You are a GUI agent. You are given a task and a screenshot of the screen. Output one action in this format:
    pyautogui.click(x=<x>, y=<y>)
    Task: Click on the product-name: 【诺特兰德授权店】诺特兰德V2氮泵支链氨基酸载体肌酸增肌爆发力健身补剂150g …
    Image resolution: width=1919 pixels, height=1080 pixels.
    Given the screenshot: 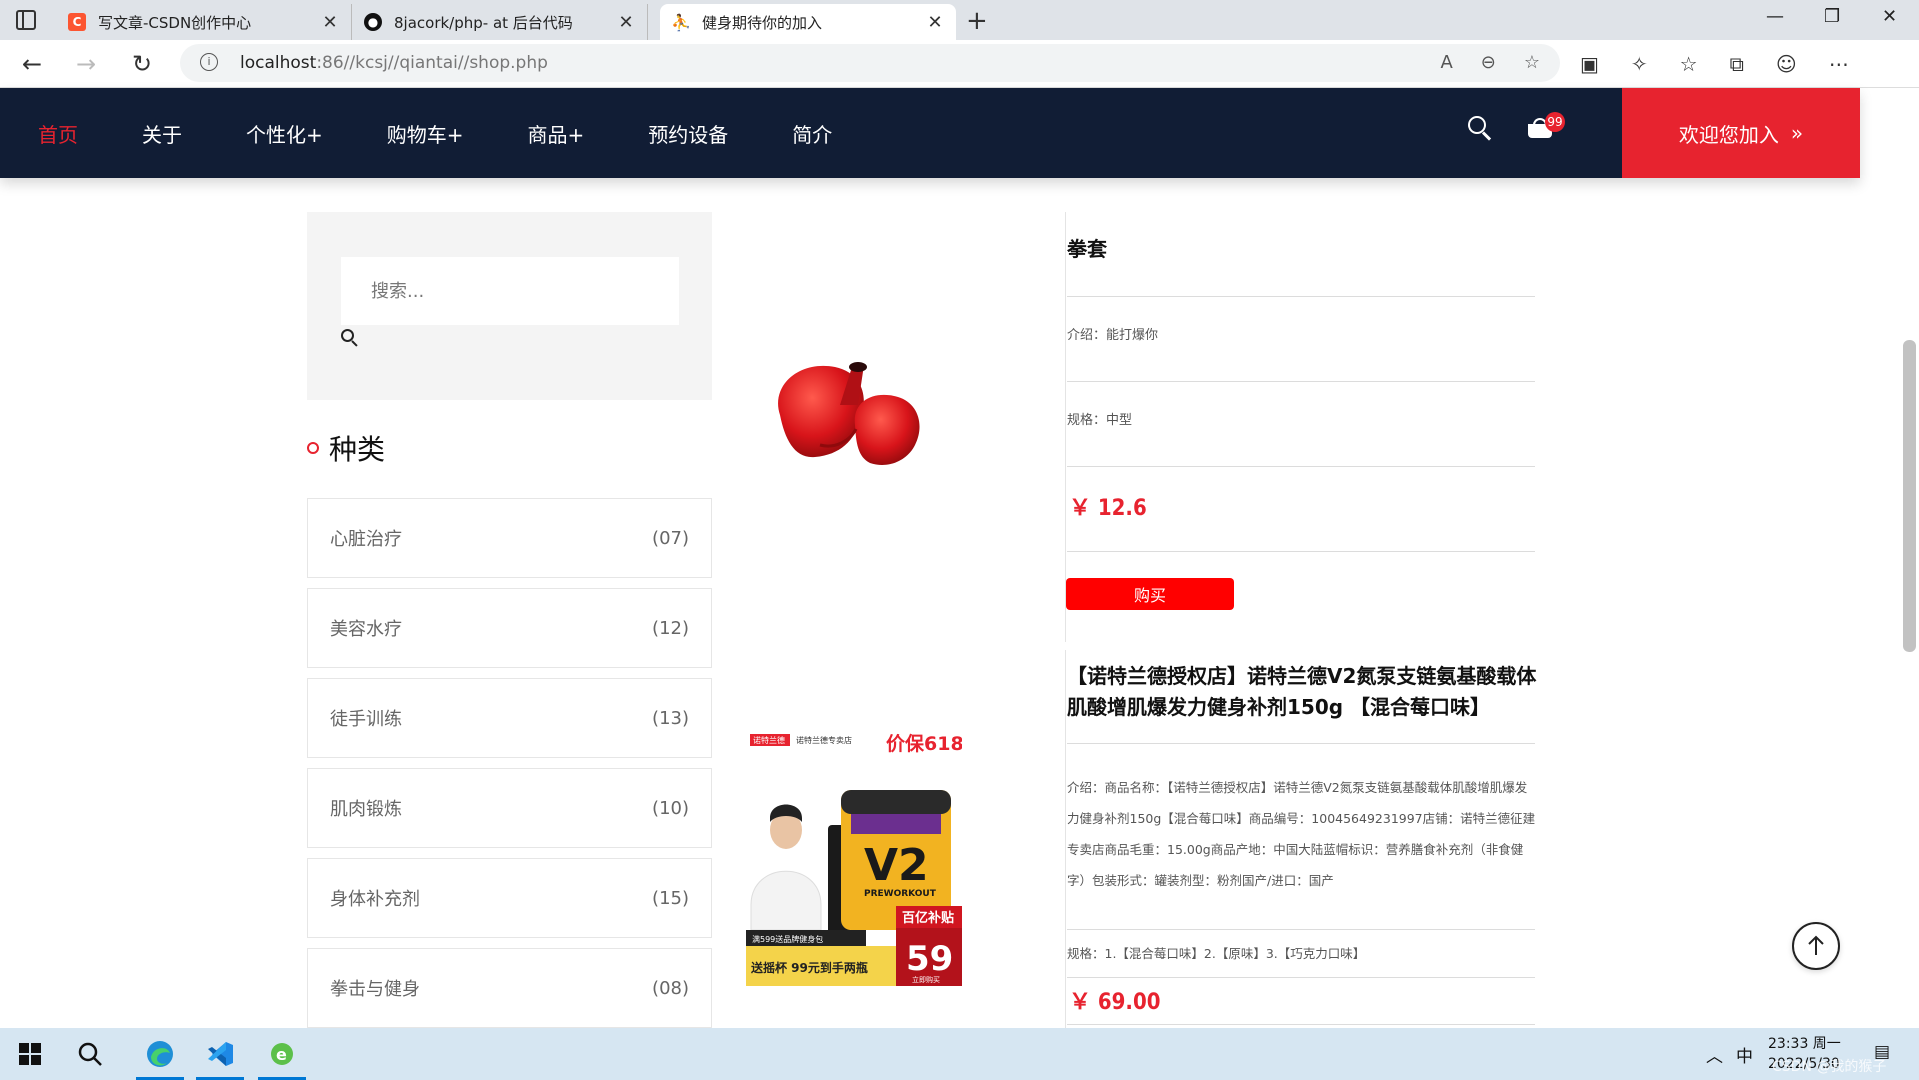 What is the action you would take?
    pyautogui.click(x=1302, y=692)
    